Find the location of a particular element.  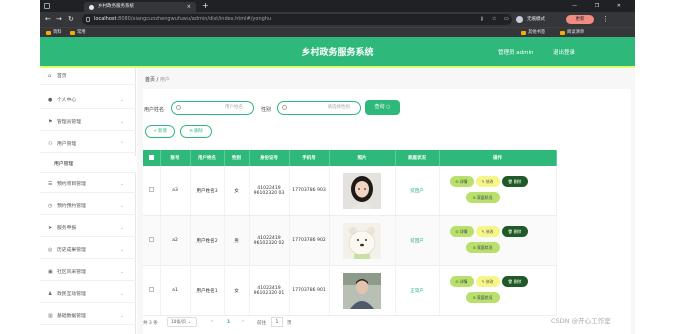

tab-search-icon is located at coordinates (47, 6).